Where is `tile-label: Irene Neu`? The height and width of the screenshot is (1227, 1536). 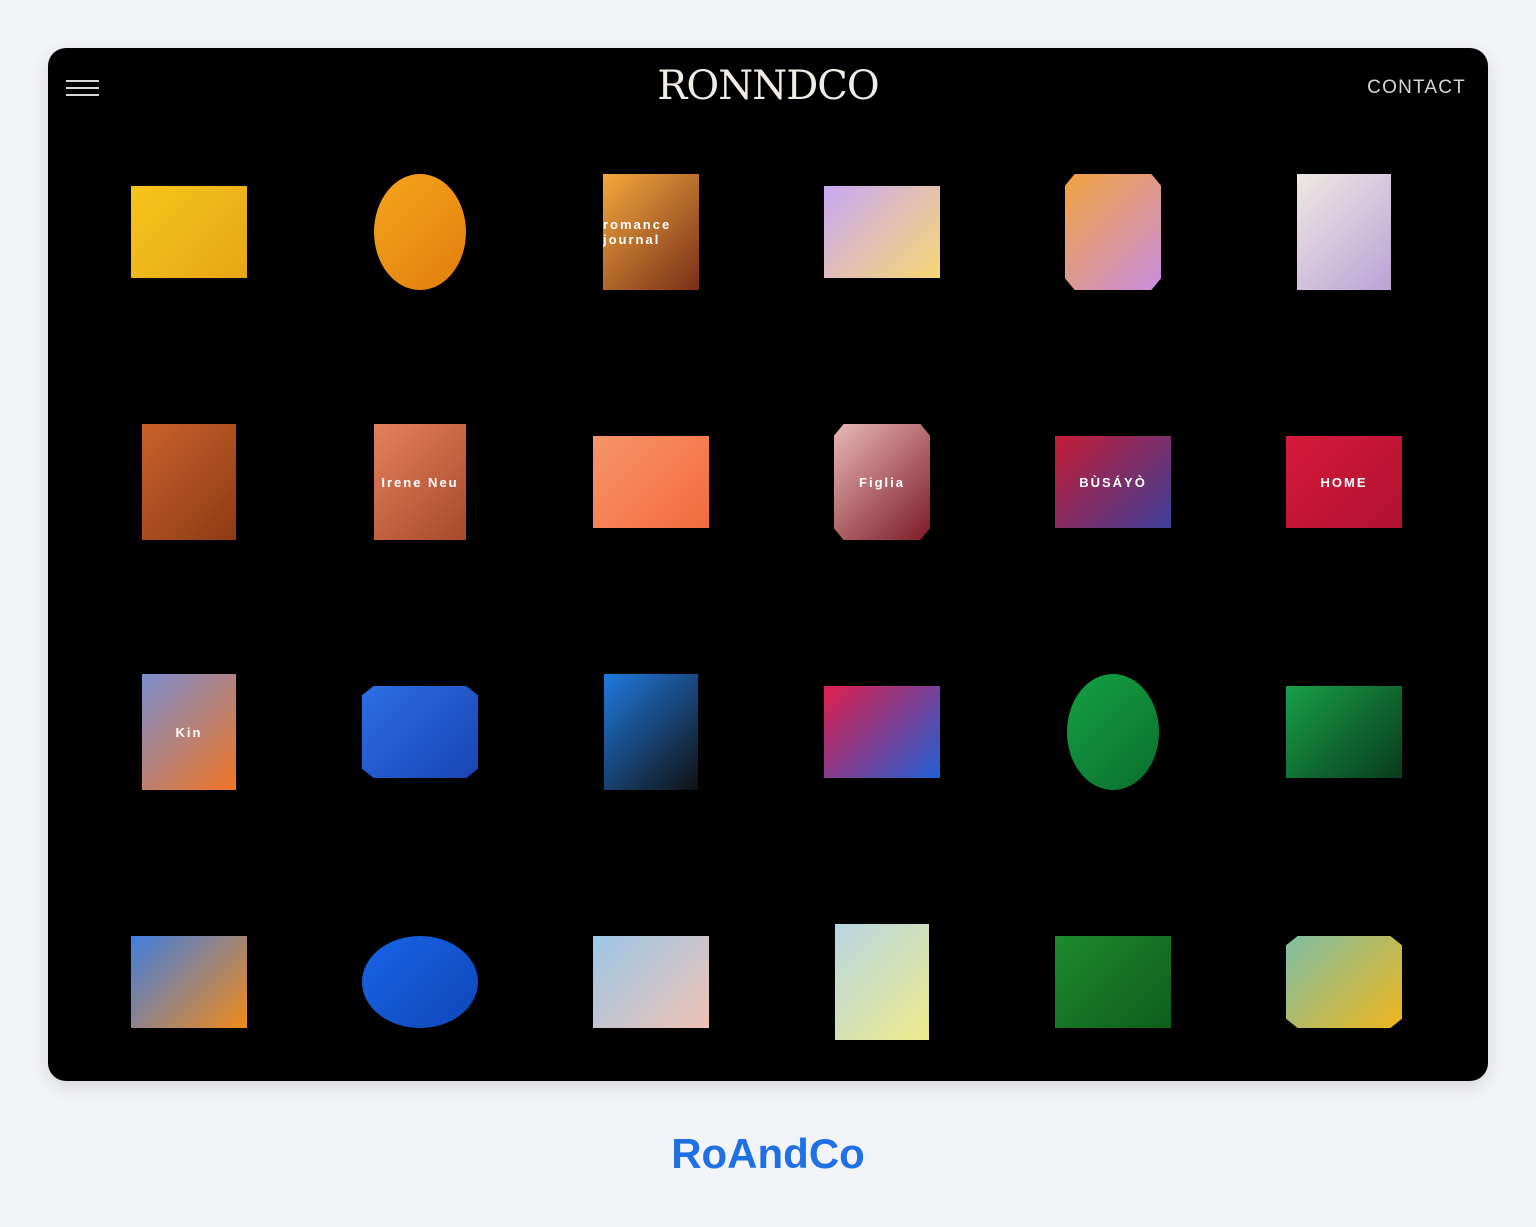
tile-label: Irene Neu is located at coordinates (420, 482).